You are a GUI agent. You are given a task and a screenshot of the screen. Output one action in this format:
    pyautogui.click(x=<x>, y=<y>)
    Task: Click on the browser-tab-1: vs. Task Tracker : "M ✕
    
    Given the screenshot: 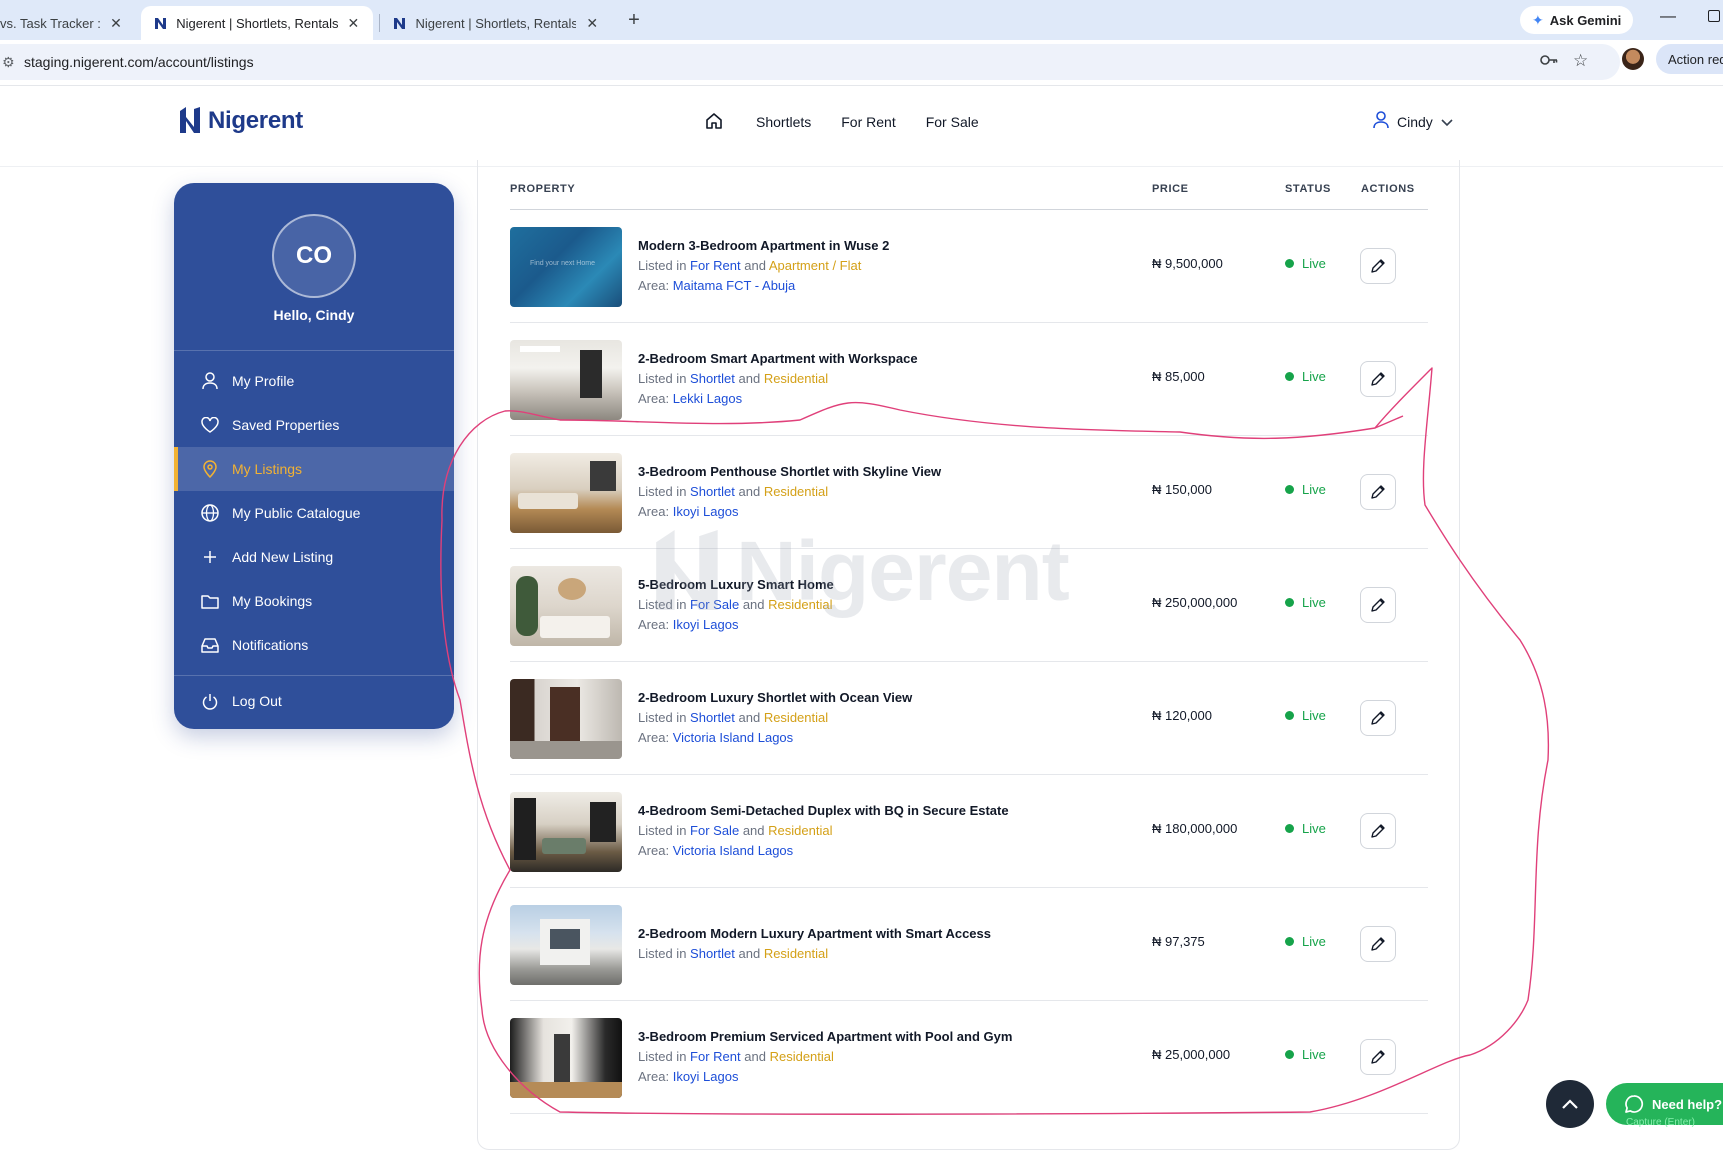 What is the action you would take?
    pyautogui.click(x=69, y=23)
    